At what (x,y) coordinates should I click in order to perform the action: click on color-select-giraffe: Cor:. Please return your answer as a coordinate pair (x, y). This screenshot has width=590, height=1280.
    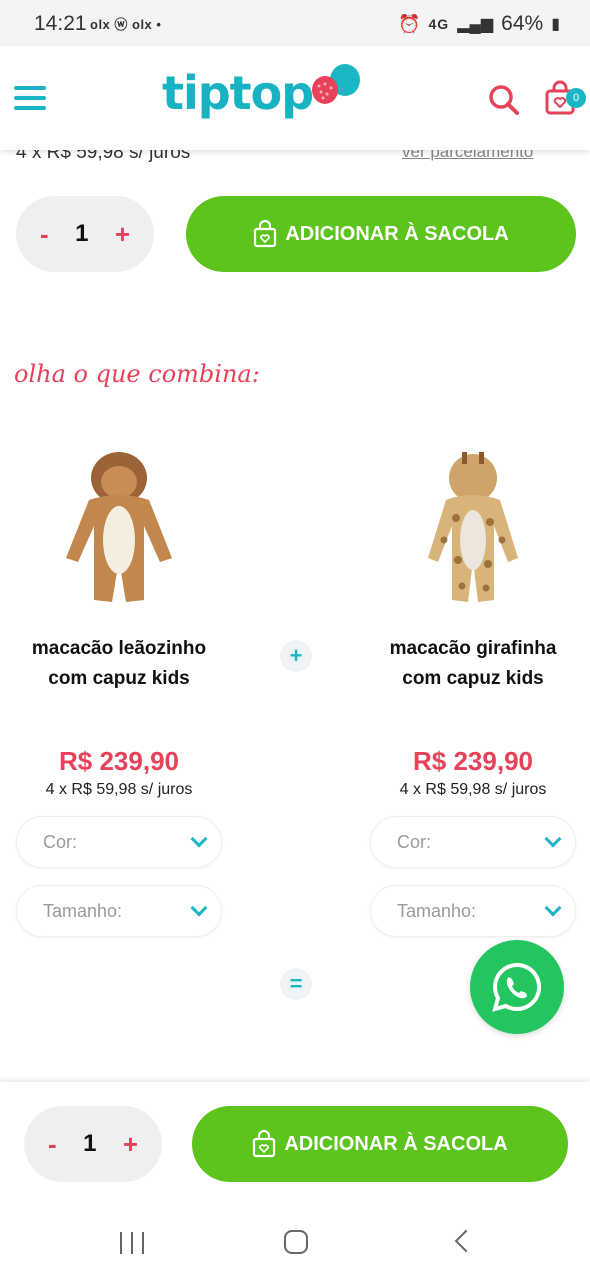
    Looking at the image, I should click on (473, 842).